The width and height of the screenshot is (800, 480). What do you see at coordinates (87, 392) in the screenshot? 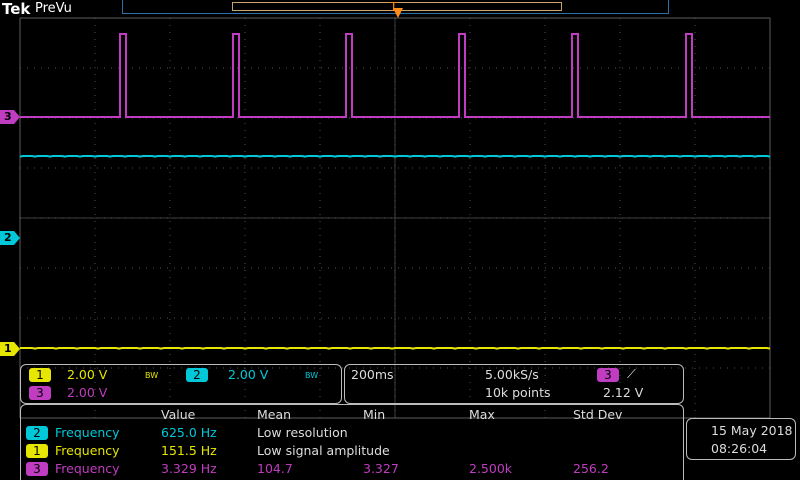
I see `ch3-scale: 2.00 V` at bounding box center [87, 392].